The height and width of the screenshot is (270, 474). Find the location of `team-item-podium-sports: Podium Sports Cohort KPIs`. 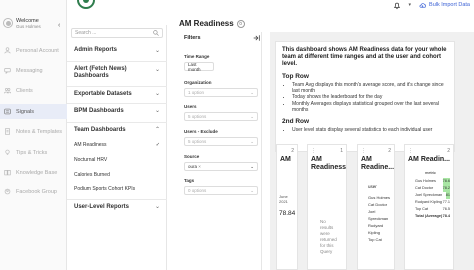

team-item-podium-sports: Podium Sports Cohort KPIs is located at coordinates (117, 189).